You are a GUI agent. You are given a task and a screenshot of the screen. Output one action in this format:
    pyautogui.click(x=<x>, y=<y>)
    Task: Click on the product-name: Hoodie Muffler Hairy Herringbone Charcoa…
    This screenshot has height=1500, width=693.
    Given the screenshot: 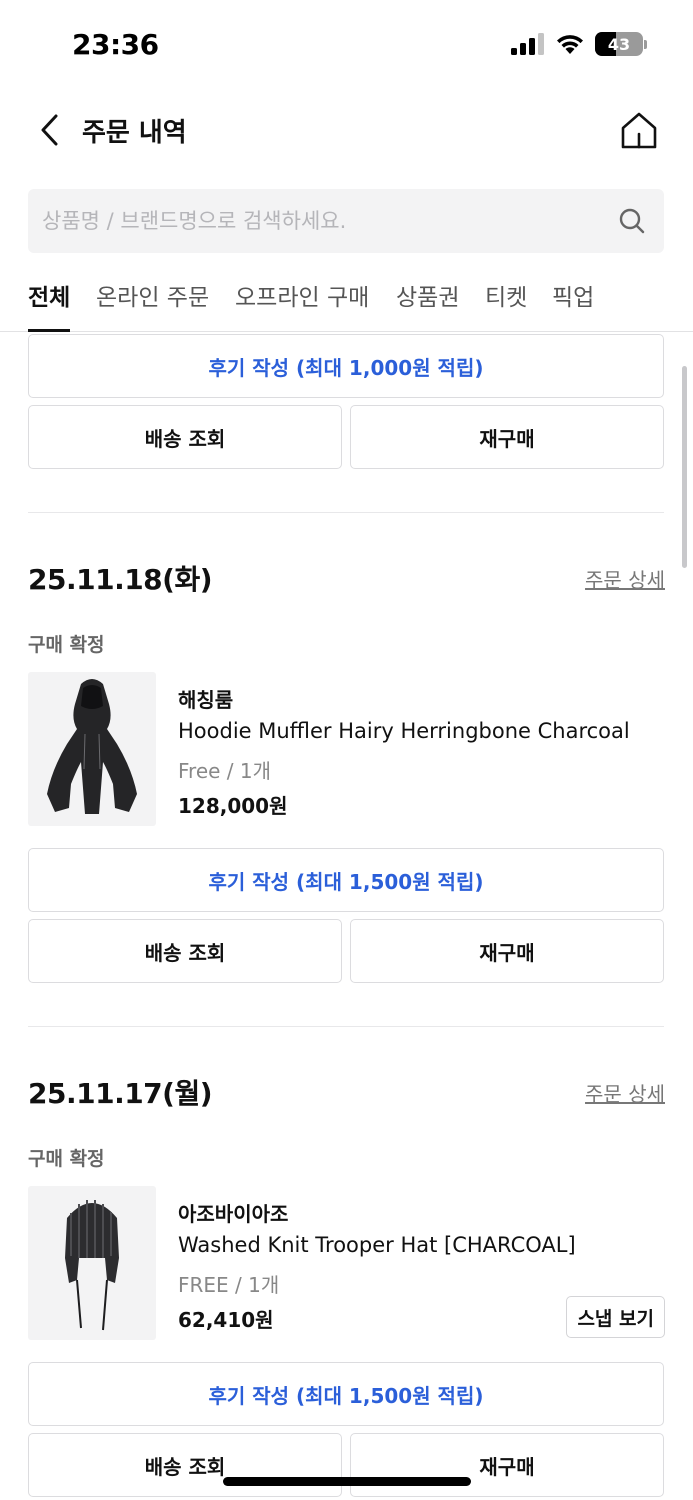 What is the action you would take?
    pyautogui.click(x=404, y=731)
    